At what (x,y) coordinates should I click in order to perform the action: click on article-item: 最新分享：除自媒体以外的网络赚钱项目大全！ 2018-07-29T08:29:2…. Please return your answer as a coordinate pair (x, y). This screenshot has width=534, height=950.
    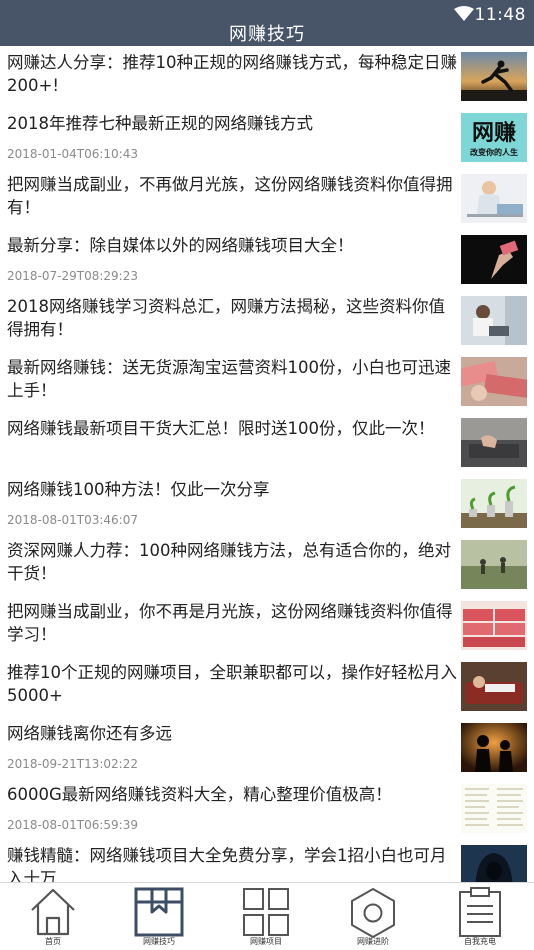
    Looking at the image, I should click on (267, 259).